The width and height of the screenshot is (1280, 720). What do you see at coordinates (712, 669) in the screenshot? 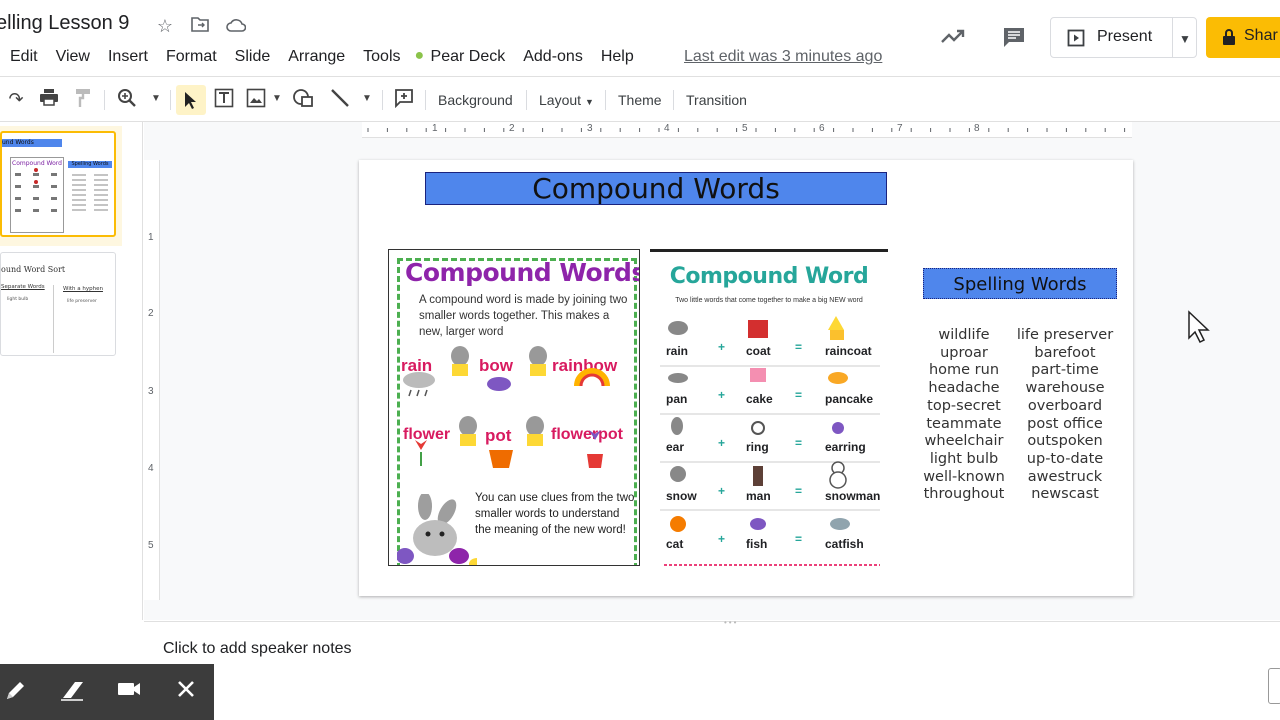
I see `speaker-notes: ••• Click to add speaker notes` at bounding box center [712, 669].